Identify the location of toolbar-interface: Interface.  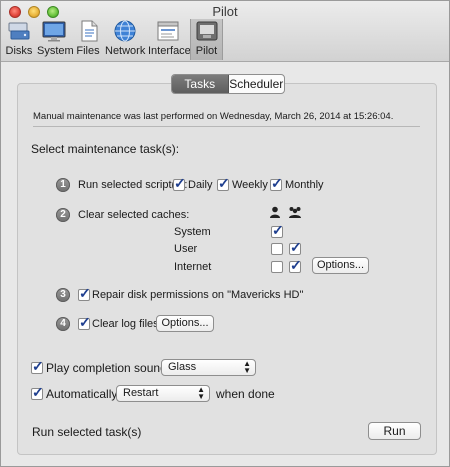
(169, 39).